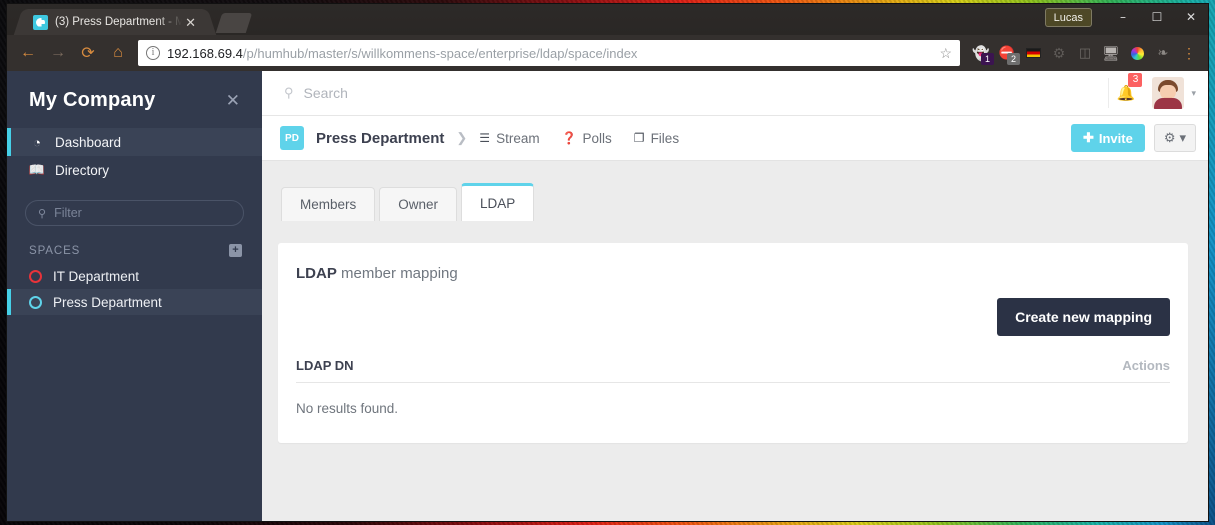 The image size is (1215, 525). Describe the element at coordinates (96, 276) in the screenshot. I see `space-label: IT Department` at that location.